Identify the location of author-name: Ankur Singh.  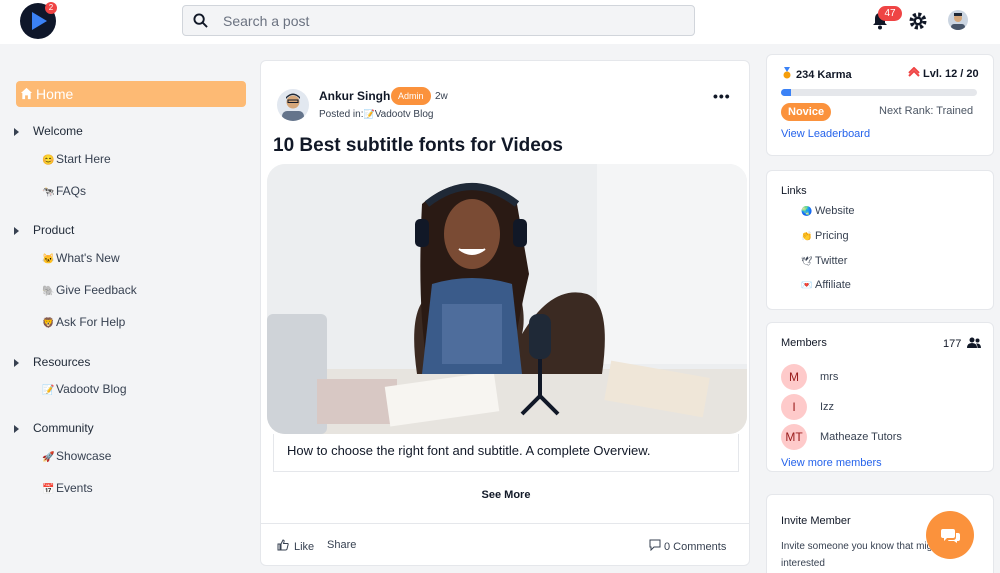
(354, 96).